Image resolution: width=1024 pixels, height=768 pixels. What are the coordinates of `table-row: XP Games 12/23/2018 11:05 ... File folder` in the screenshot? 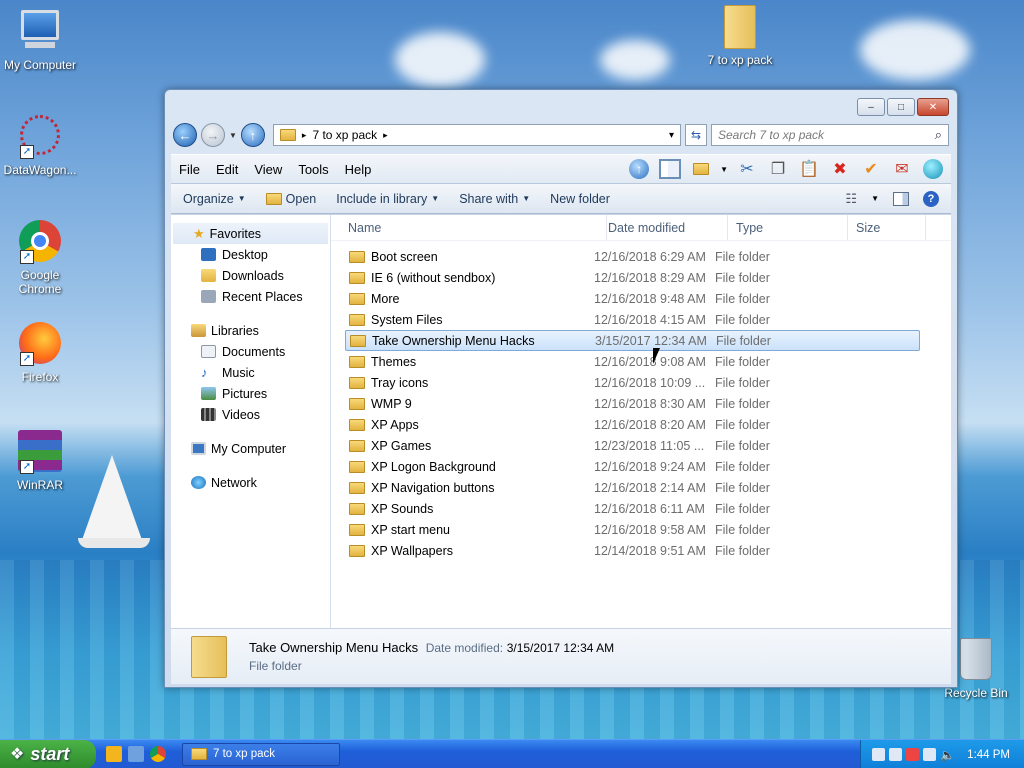 It's located at (632, 445).